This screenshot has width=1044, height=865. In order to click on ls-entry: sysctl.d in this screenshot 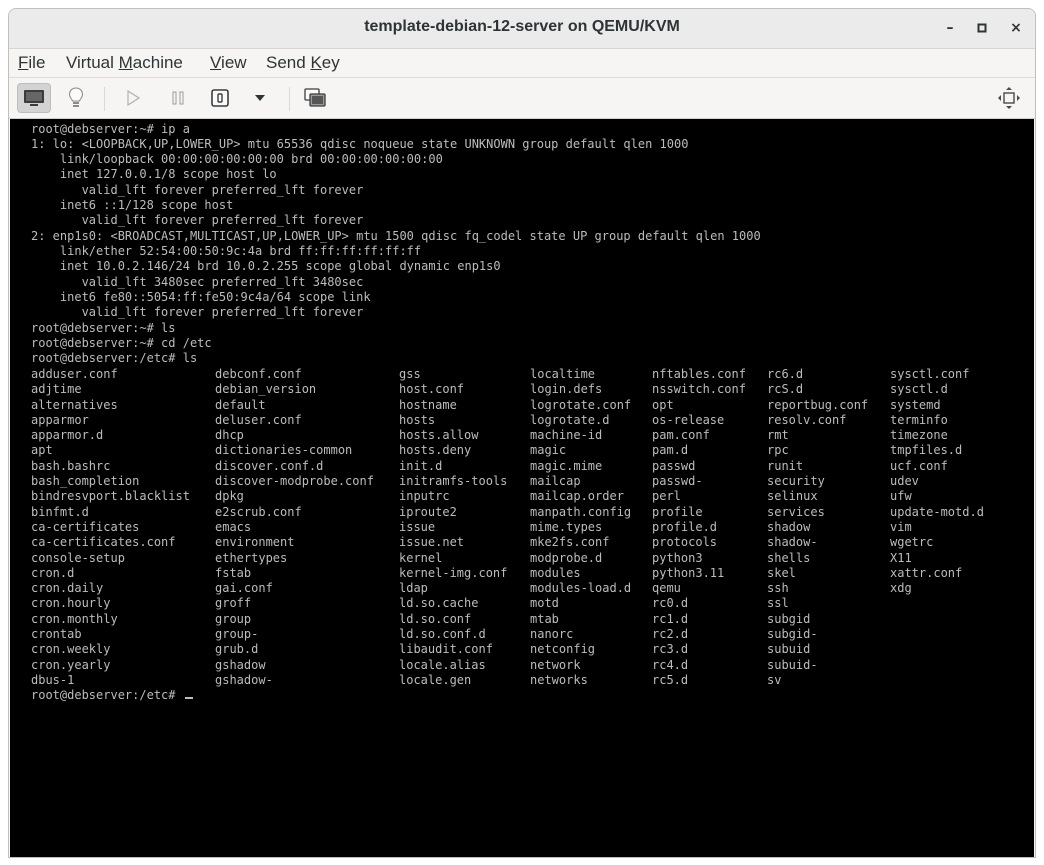, I will do `click(919, 389)`.